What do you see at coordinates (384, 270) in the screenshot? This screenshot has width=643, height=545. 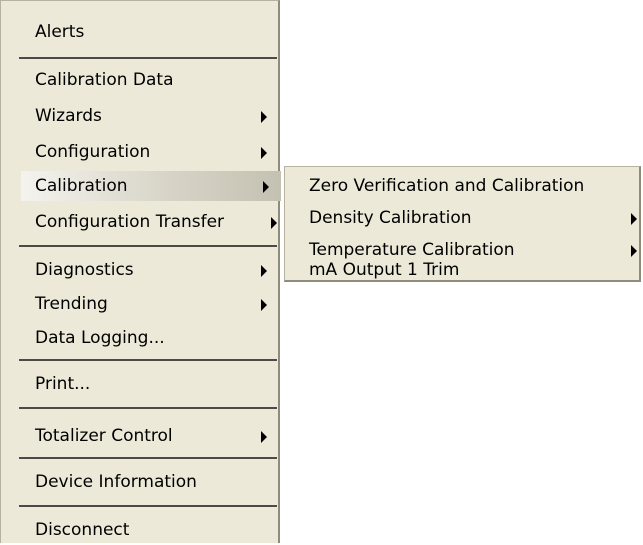 I see `submenu-item-label: mA Output 1 Trim` at bounding box center [384, 270].